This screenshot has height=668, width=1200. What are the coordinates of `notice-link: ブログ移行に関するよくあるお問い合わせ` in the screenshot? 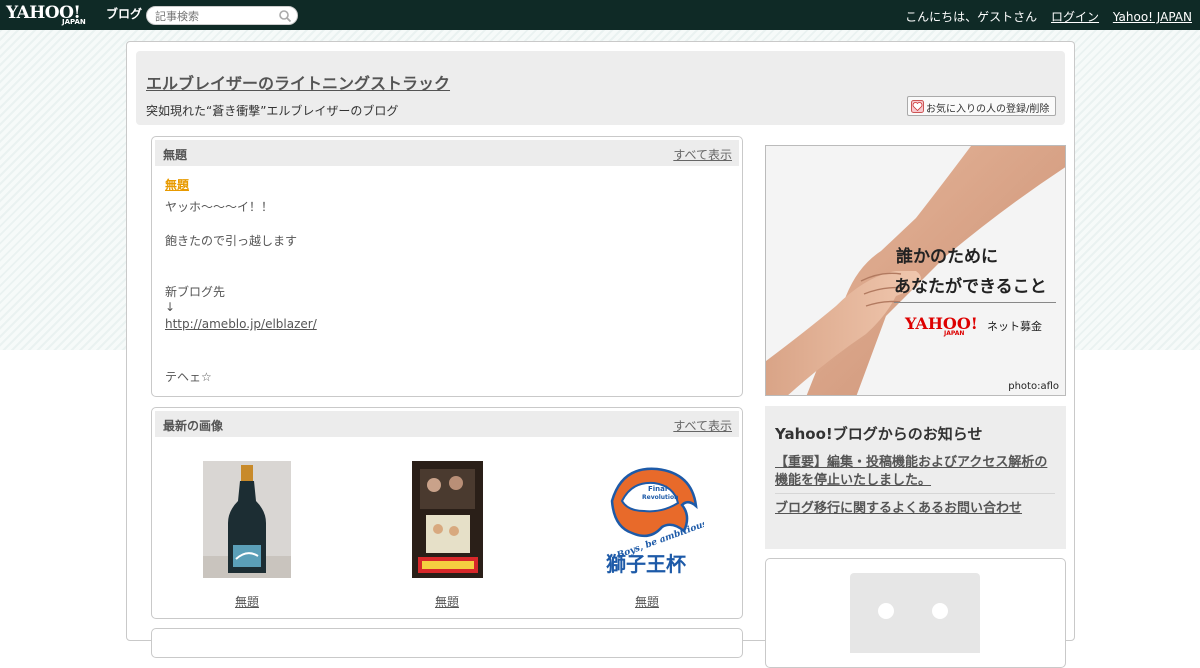 It's located at (916, 509).